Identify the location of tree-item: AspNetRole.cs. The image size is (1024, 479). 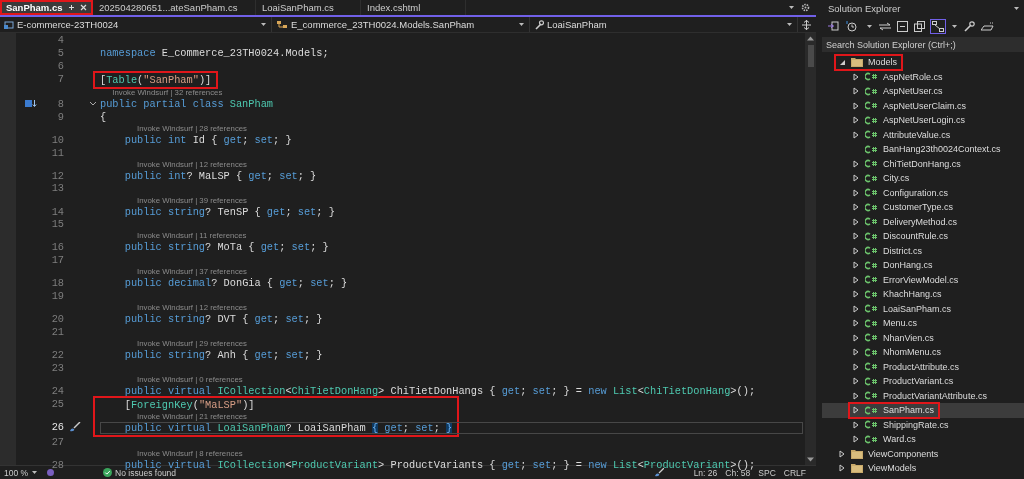
(923, 76).